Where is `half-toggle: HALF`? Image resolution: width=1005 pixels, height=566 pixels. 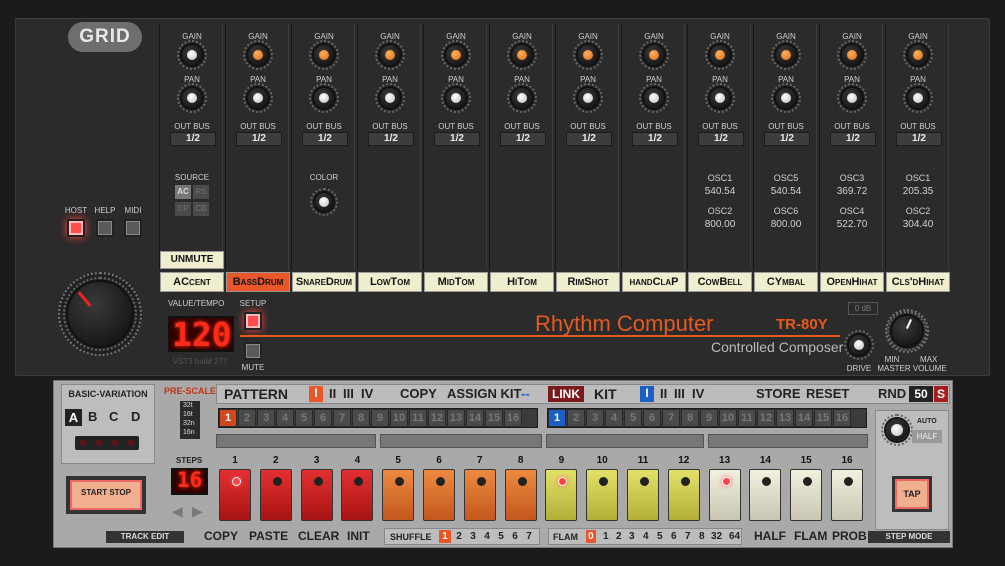
half-toggle: HALF is located at coordinates (927, 436).